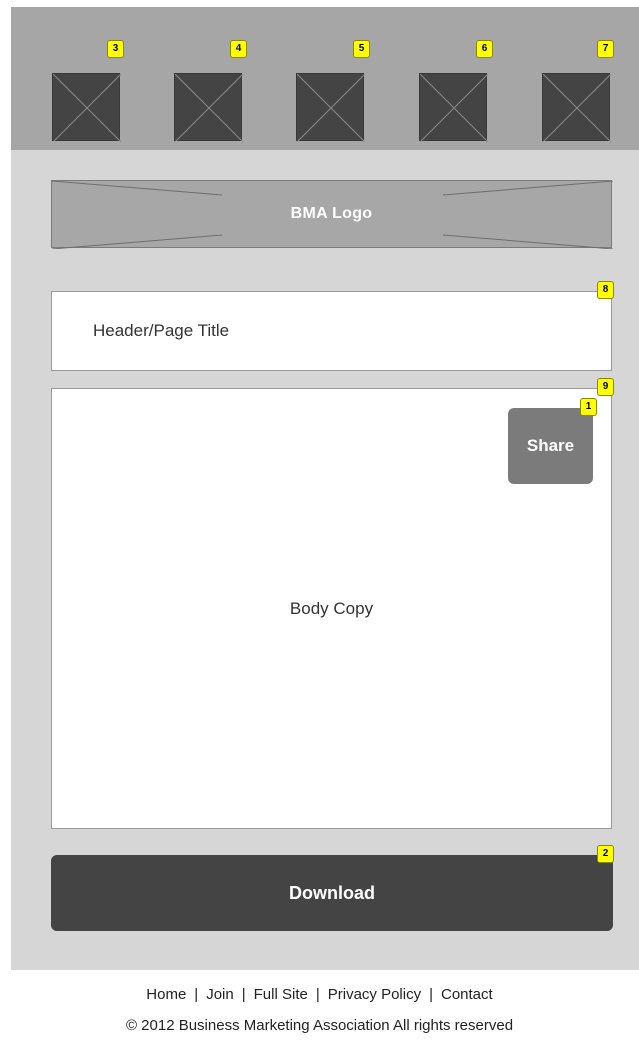 The image size is (639, 1040). I want to click on download-button-label: Download, so click(332, 892).